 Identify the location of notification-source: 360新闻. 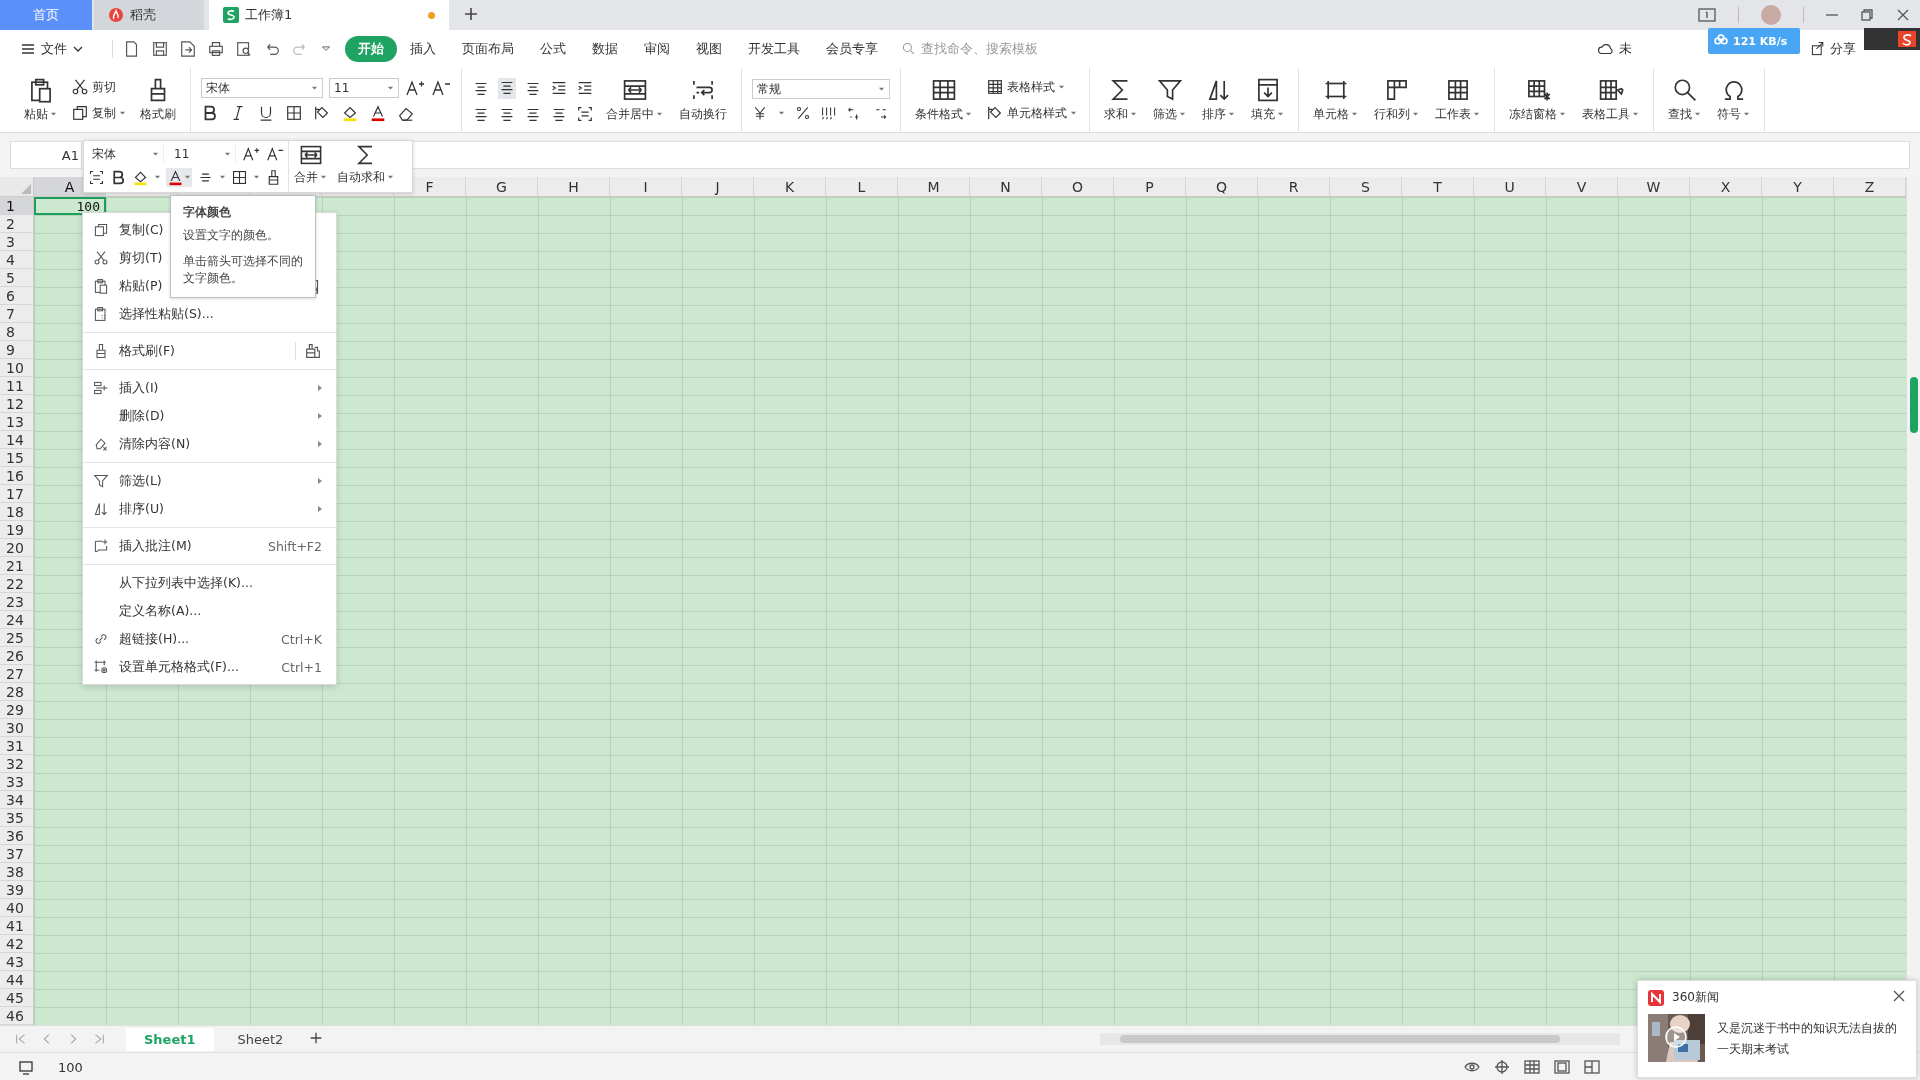
(1695, 997).